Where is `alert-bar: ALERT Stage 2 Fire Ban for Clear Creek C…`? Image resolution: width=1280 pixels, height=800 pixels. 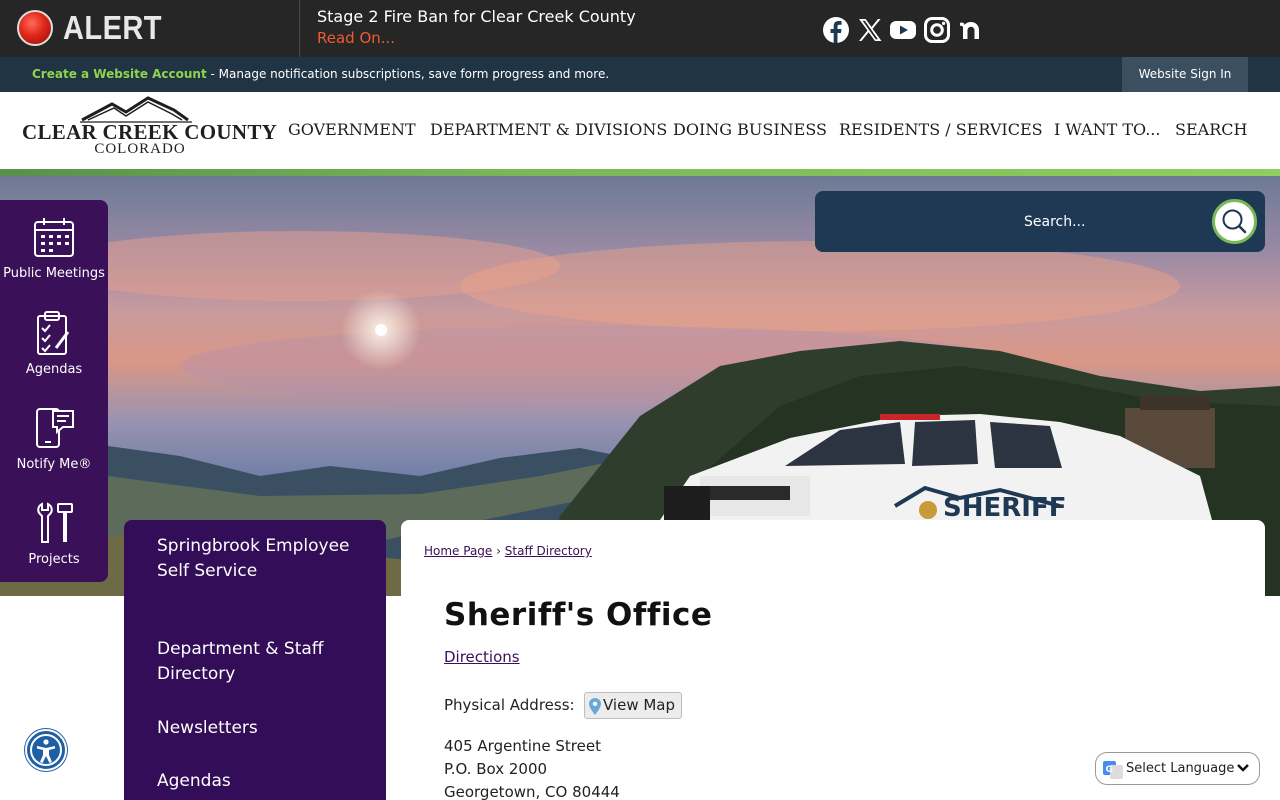
alert-bar: ALERT Stage 2 Fire Ban for Clear Creek C… is located at coordinates (640, 28).